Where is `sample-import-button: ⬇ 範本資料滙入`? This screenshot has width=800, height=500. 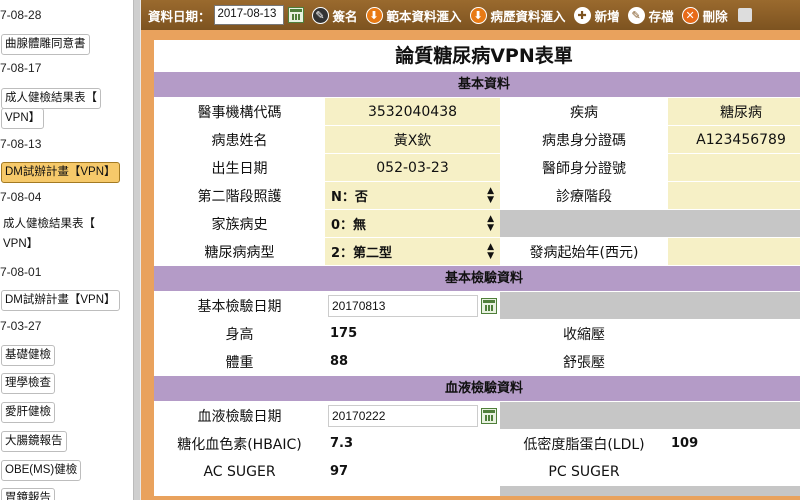
sample-import-button: ⬇ 範本資料滙入 is located at coordinates (413, 15).